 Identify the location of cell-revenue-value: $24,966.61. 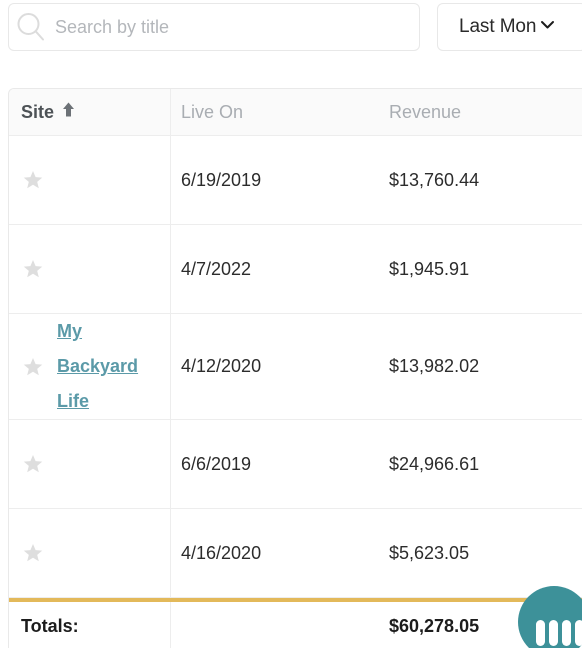
(434, 463).